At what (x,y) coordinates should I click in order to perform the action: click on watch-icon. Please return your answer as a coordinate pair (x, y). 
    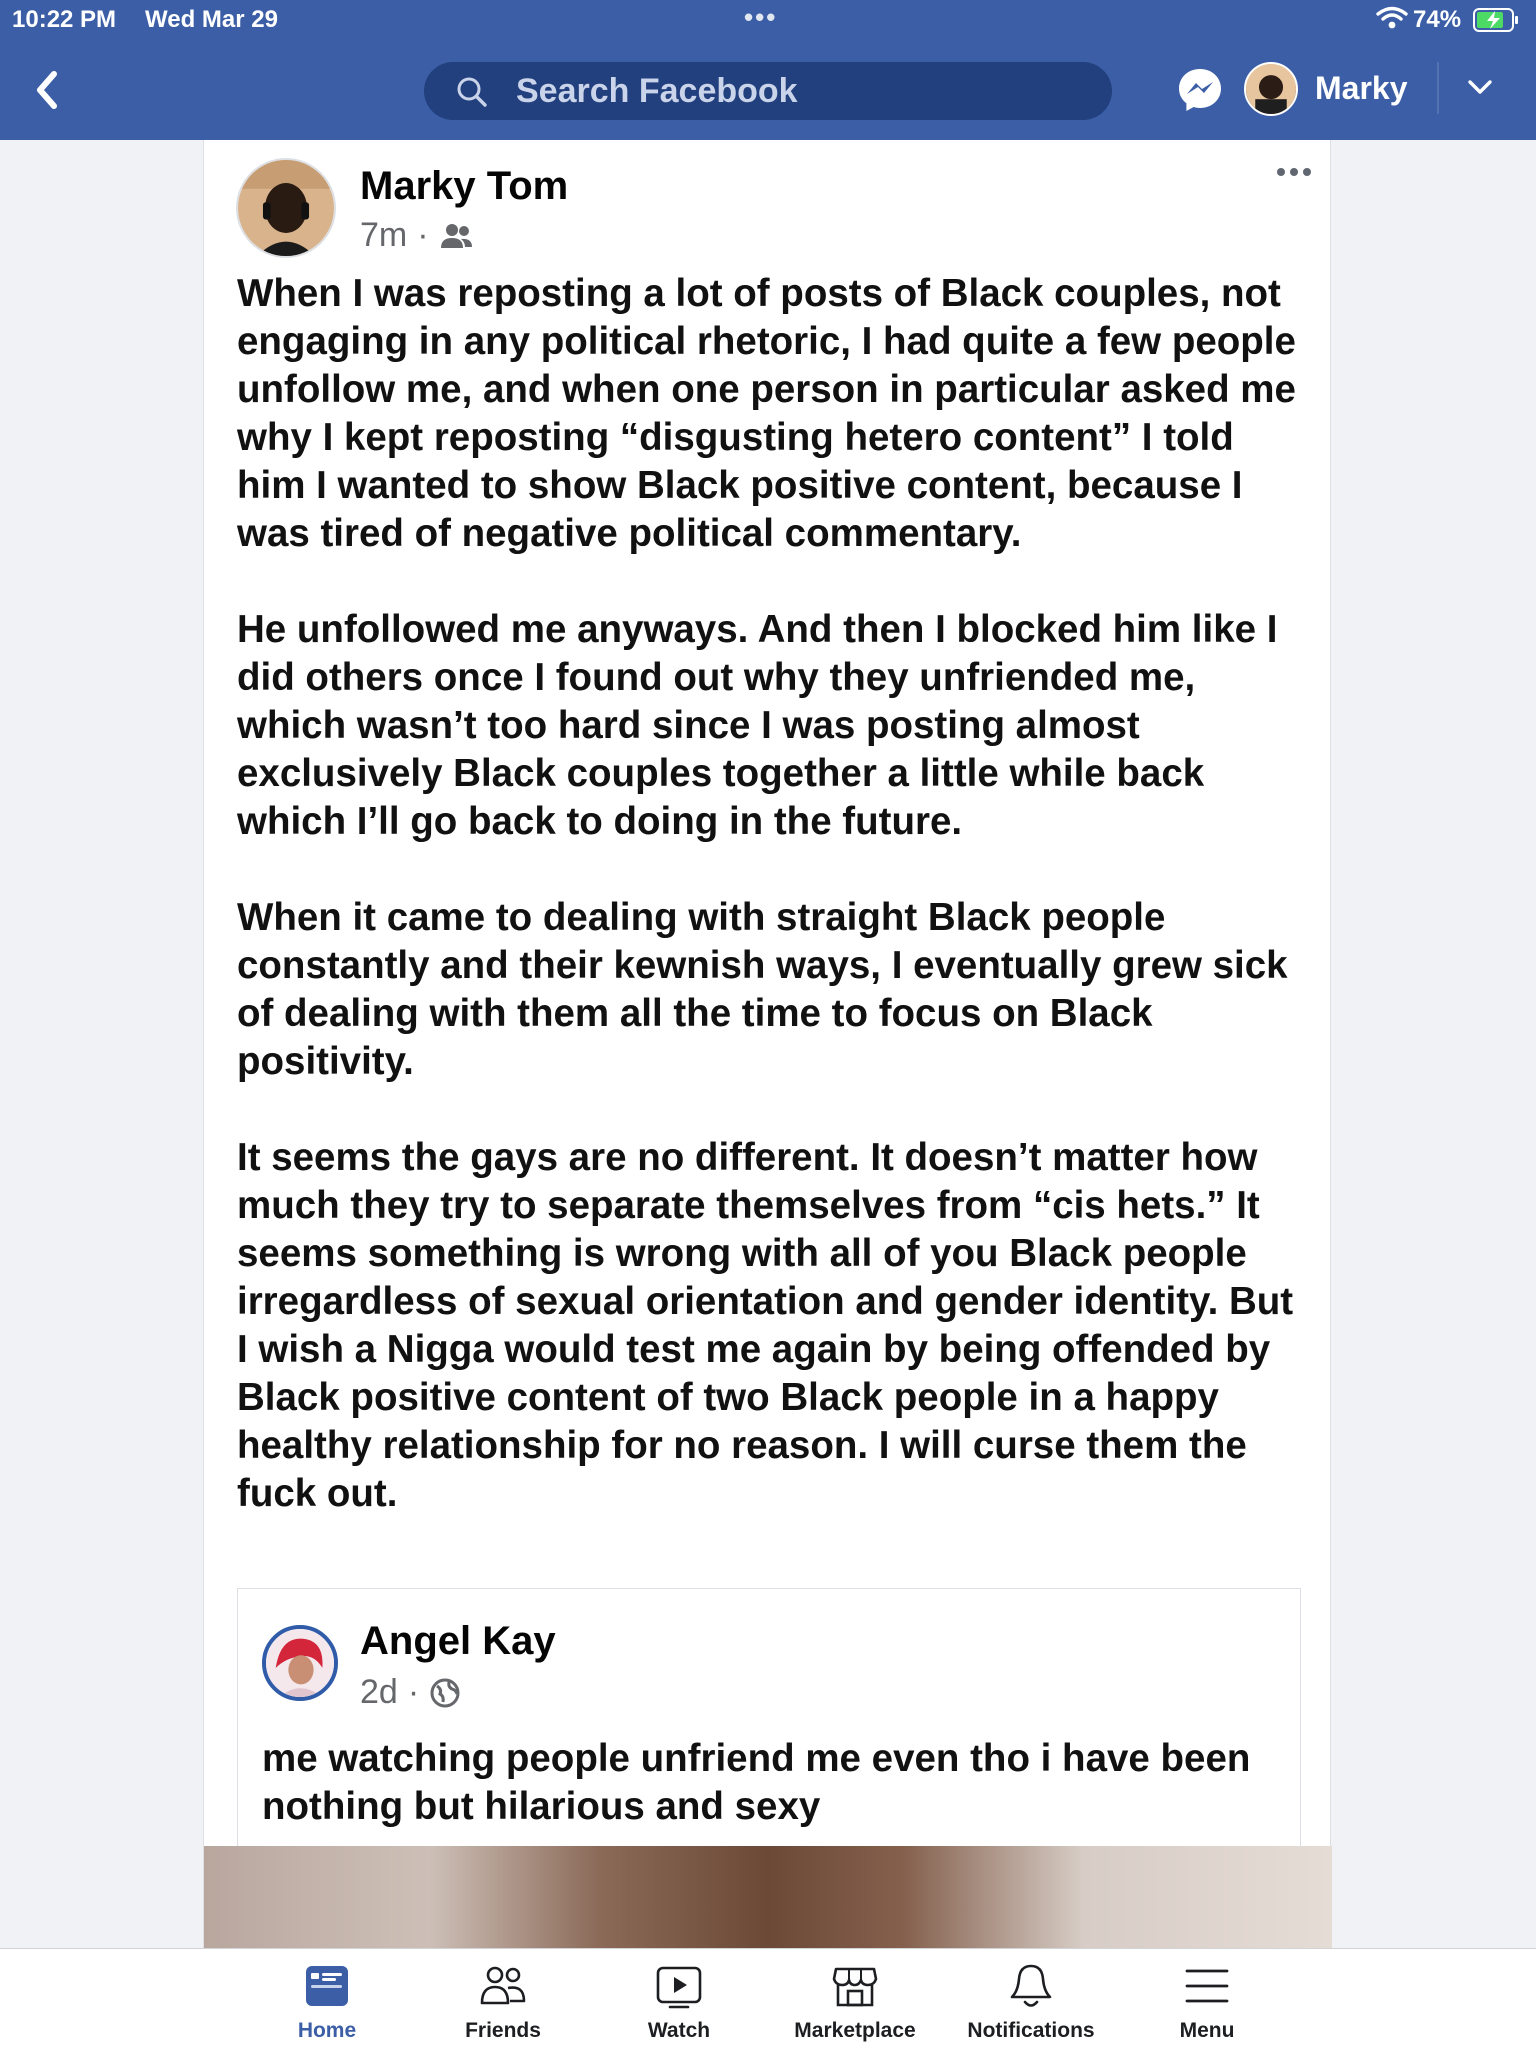
    Looking at the image, I should click on (679, 1987).